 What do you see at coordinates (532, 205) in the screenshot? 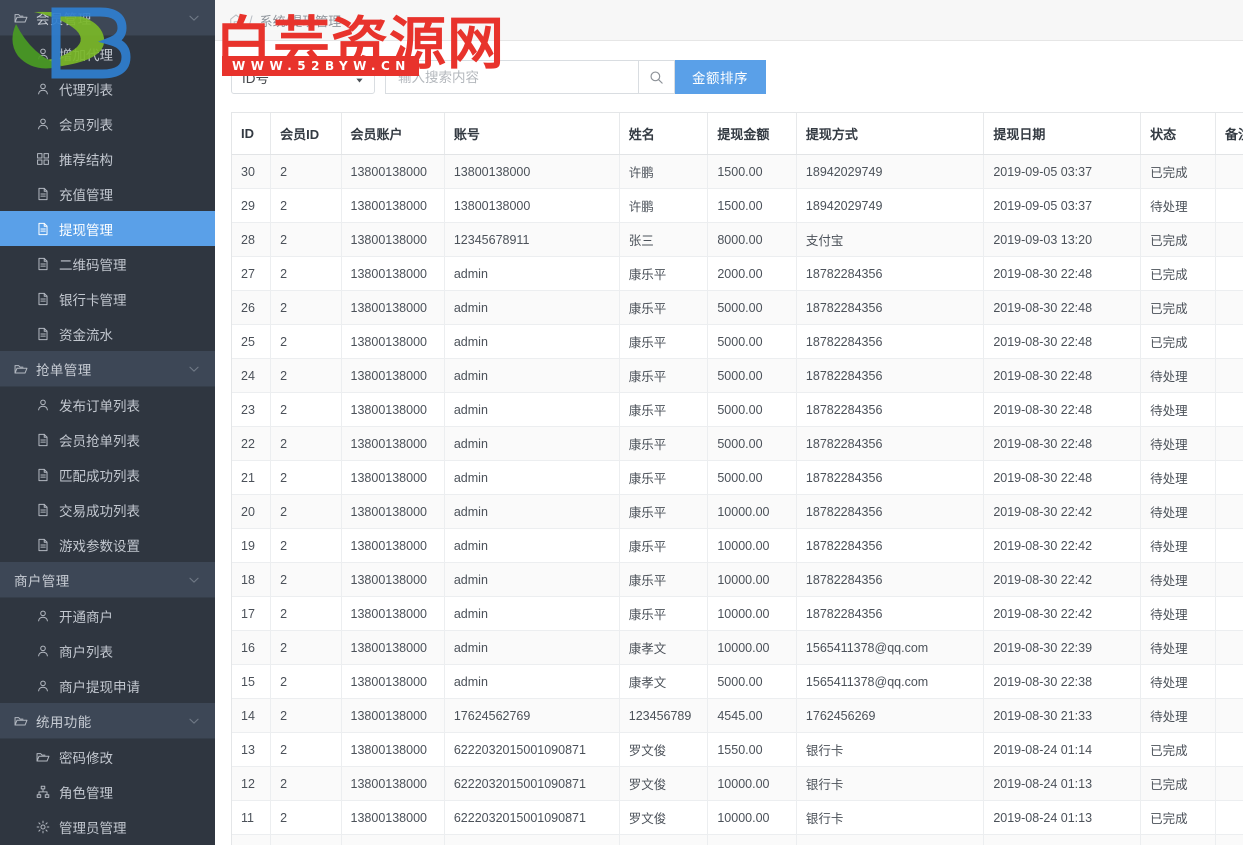
I see `cell-account: 13800138000` at bounding box center [532, 205].